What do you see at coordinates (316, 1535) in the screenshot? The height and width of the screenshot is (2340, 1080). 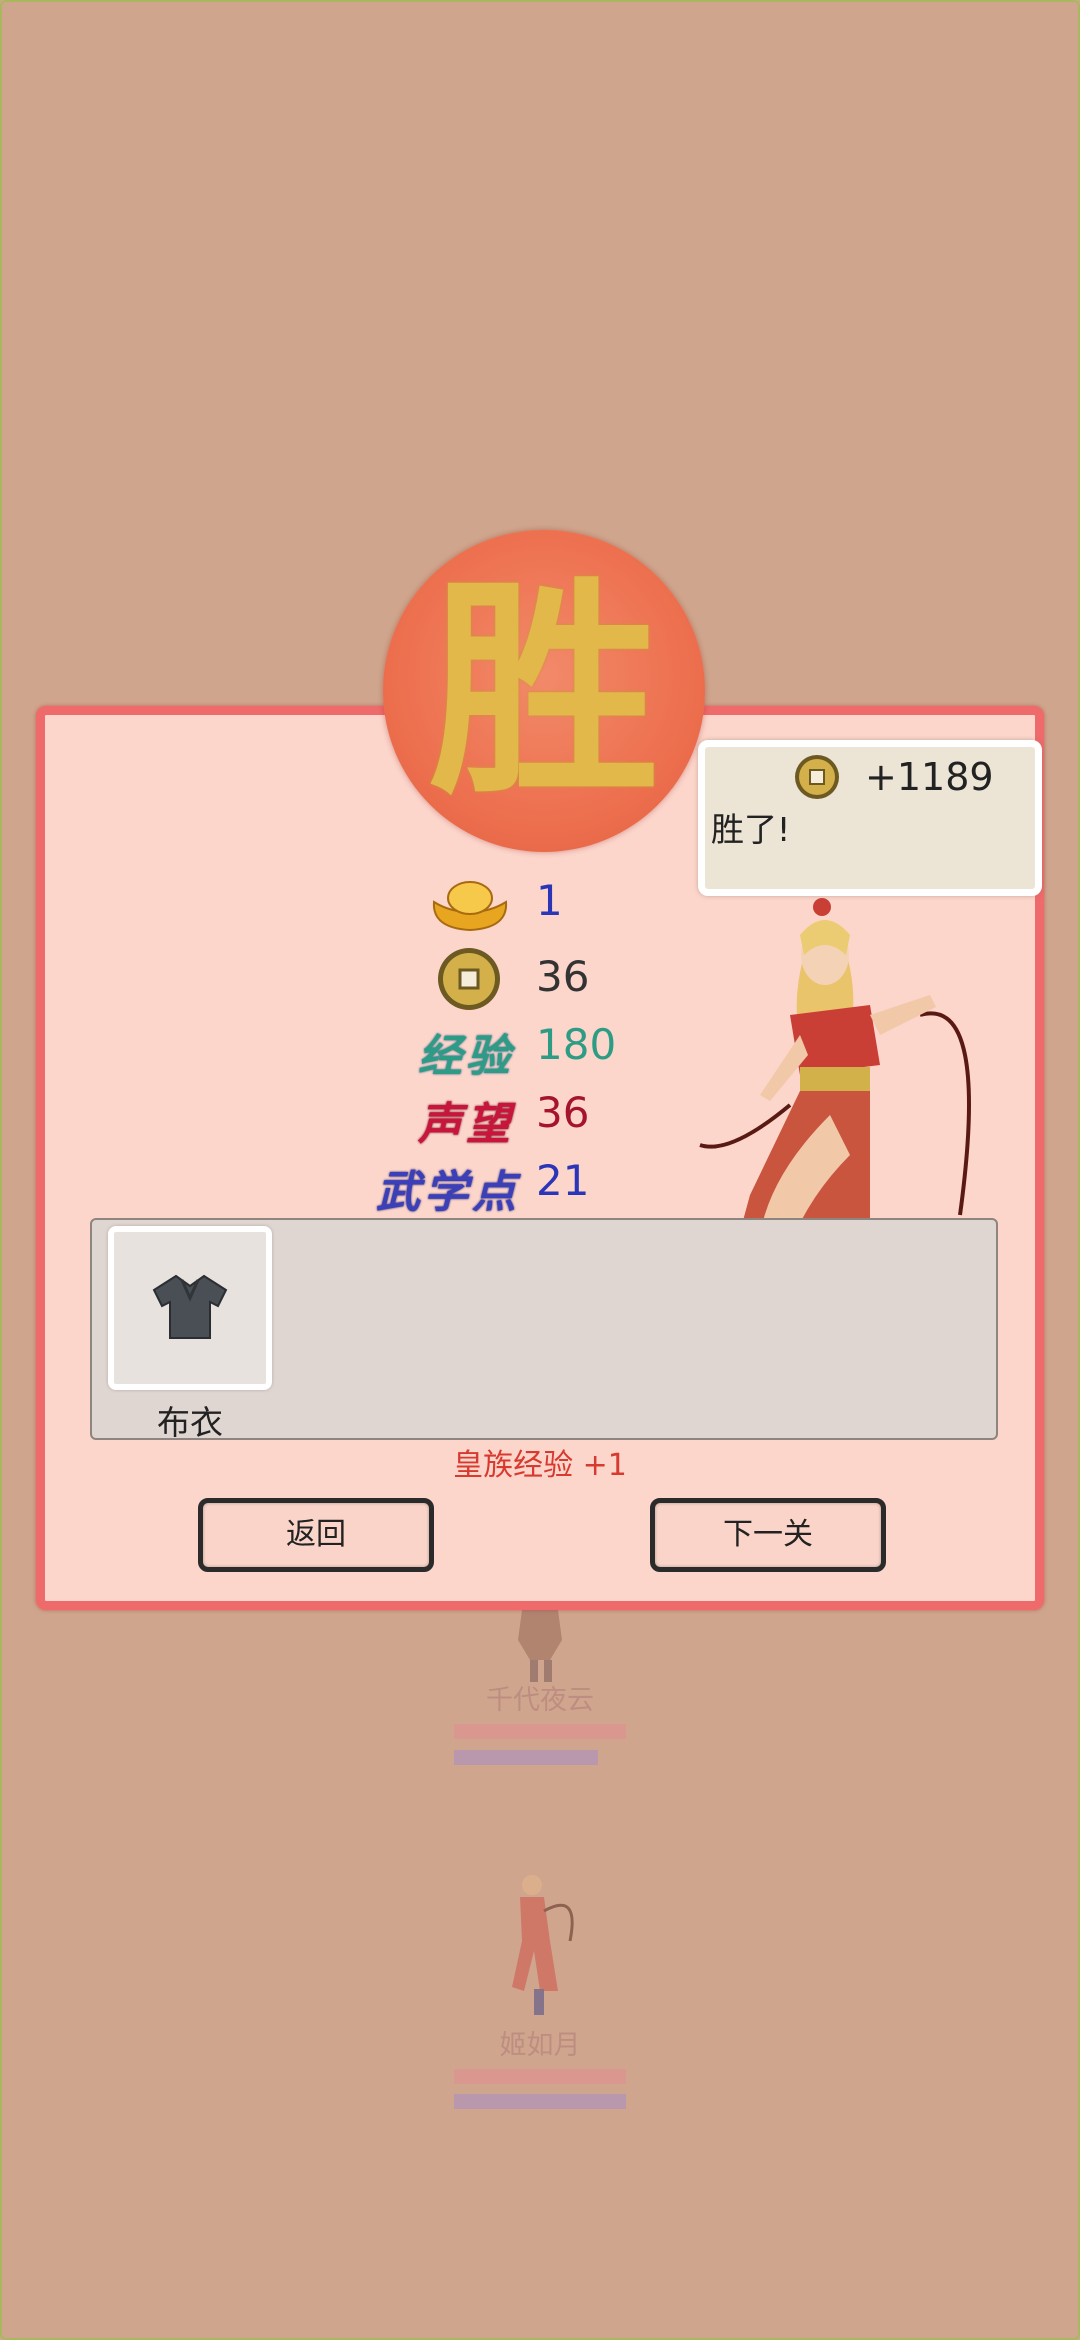 I see `back-button: 返回` at bounding box center [316, 1535].